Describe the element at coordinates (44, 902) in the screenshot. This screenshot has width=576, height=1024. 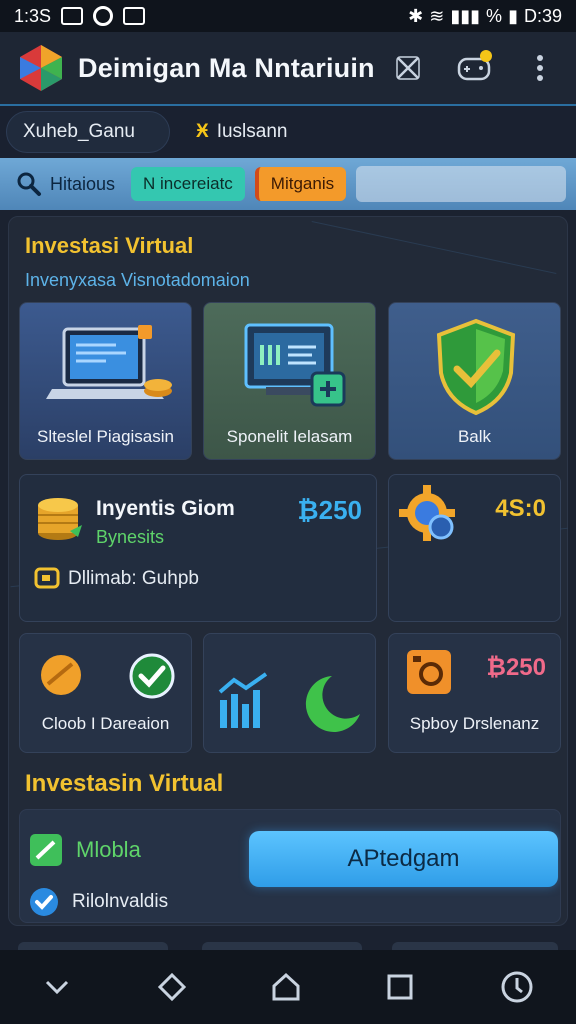
I see `check-circle-blue-icon` at that location.